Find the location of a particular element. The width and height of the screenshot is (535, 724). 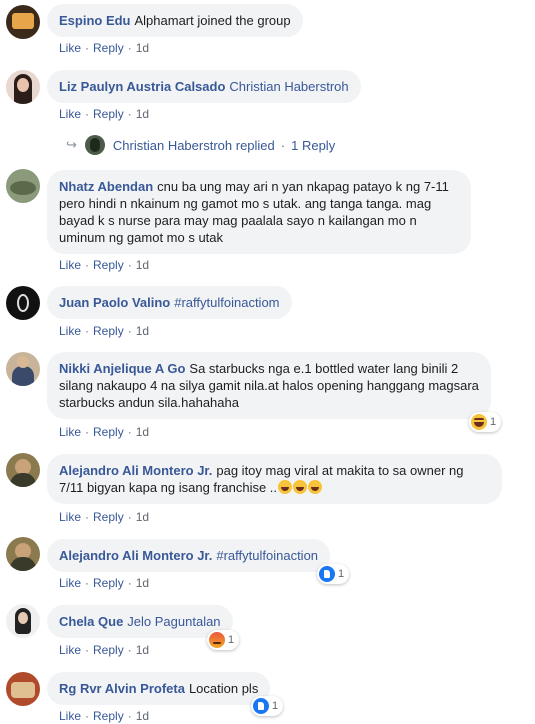

reply-count: 1 Reply is located at coordinates (313, 145).